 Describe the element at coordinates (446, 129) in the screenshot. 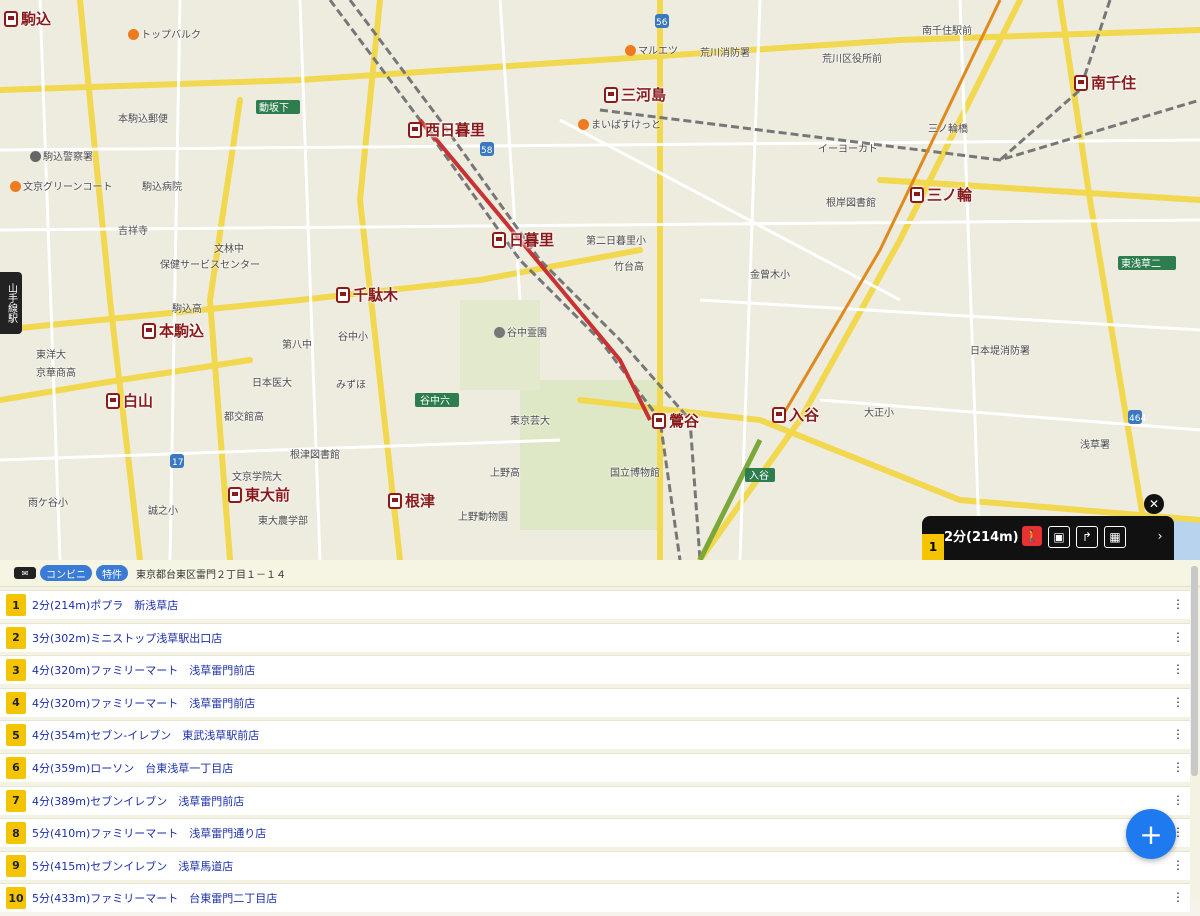

I see `station-nishi-nippori: 西日暮里` at that location.